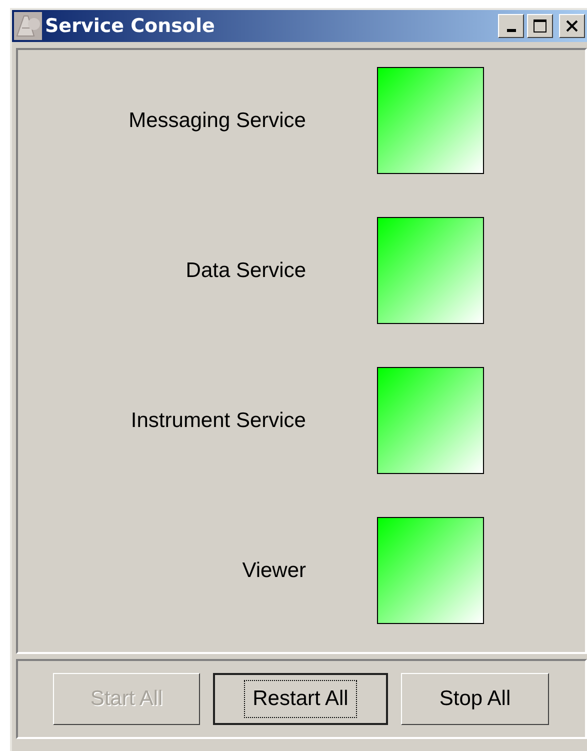 The image size is (587, 751). What do you see at coordinates (300, 699) in the screenshot?
I see `action-button: Restart All` at bounding box center [300, 699].